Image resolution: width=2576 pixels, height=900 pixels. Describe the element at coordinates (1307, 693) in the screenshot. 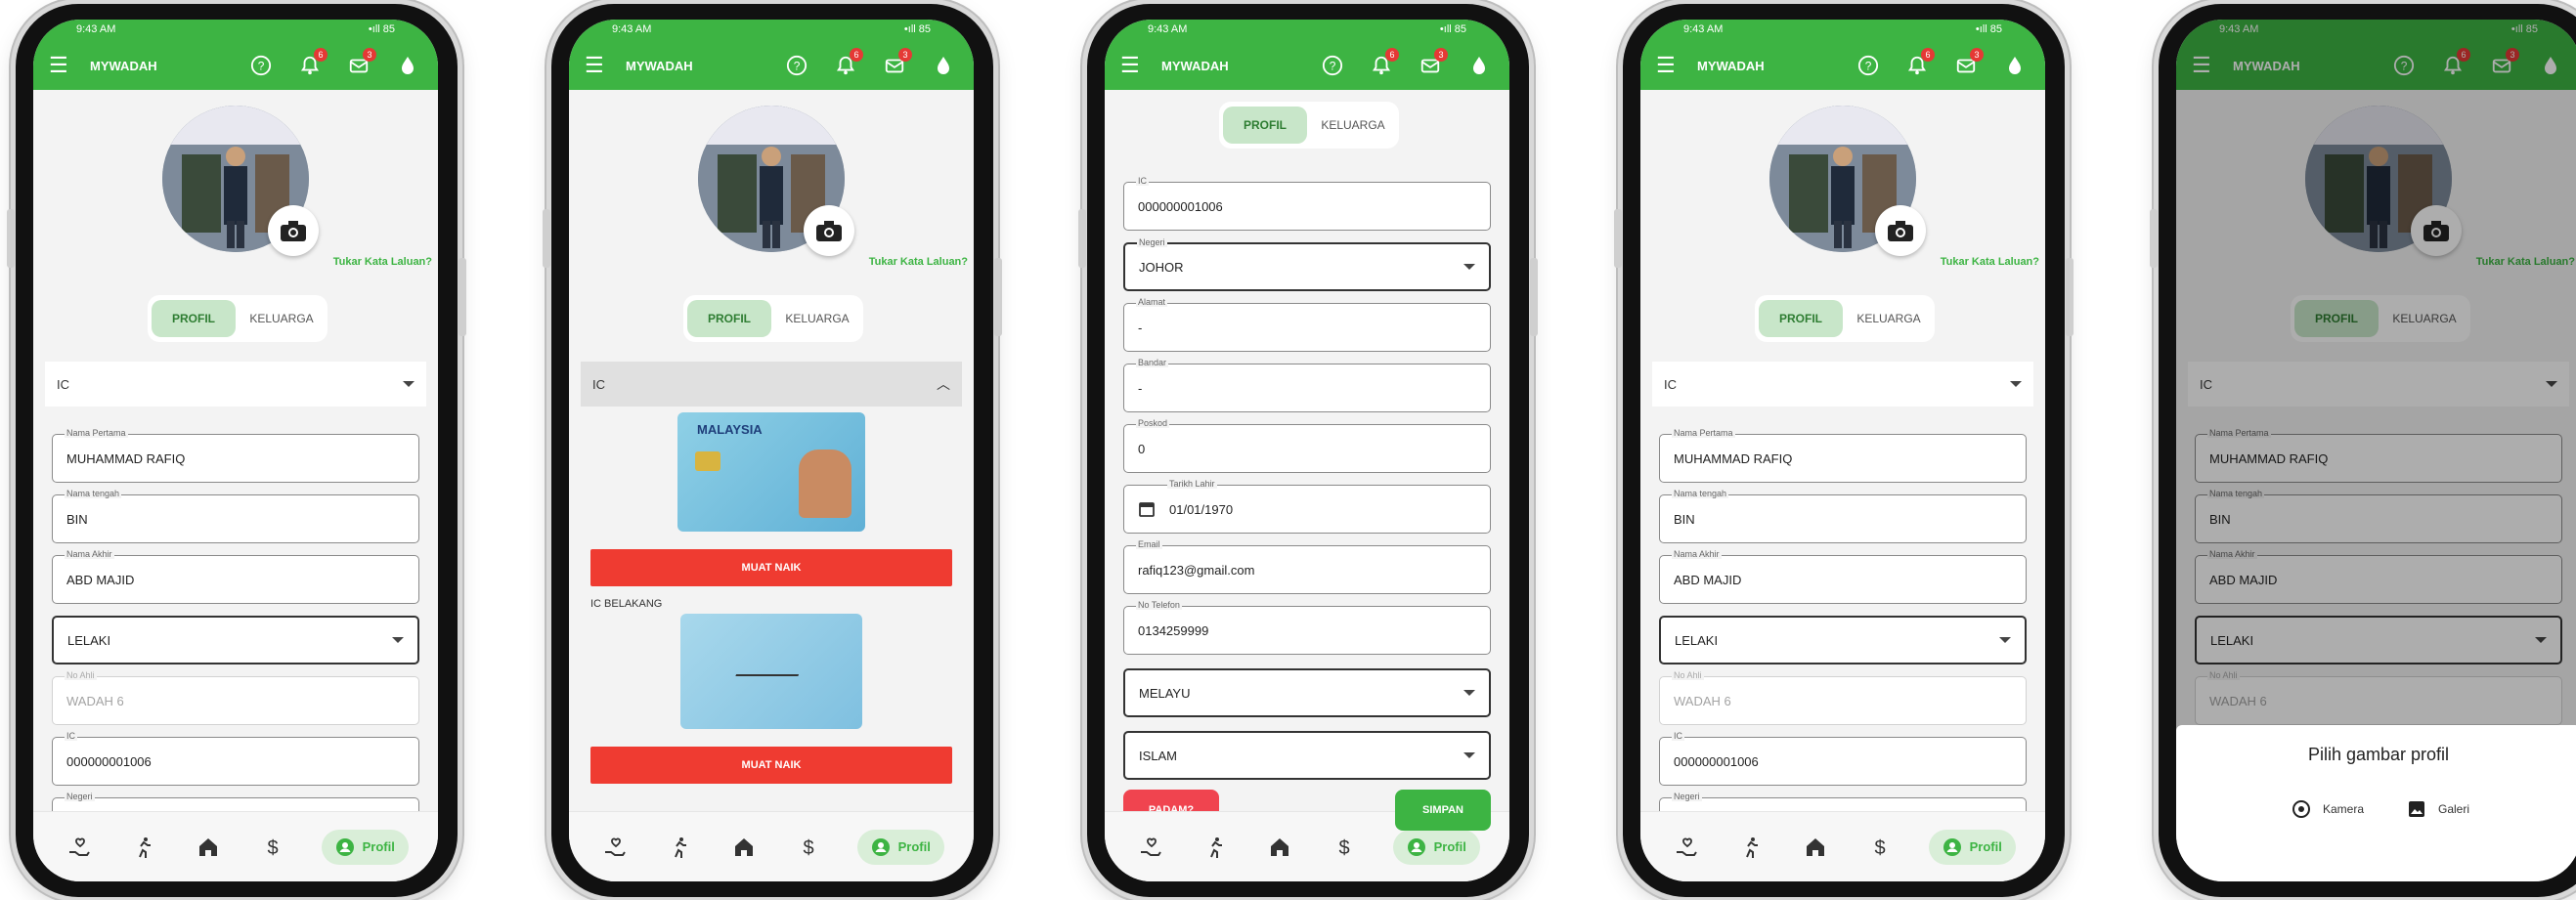

I see `race-select: MELAYU` at that location.